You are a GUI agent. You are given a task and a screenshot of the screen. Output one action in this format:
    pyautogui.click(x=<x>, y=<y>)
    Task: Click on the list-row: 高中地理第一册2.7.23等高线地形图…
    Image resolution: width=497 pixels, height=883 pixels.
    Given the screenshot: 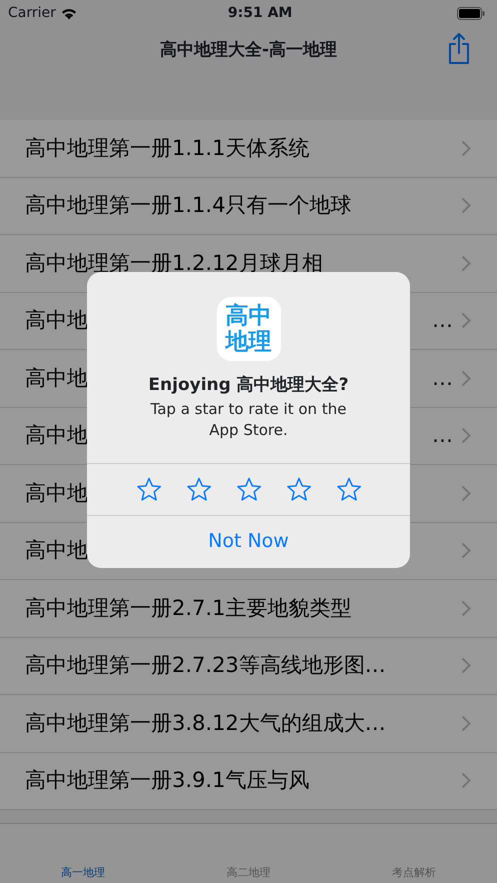 What is the action you would take?
    pyautogui.click(x=248, y=666)
    